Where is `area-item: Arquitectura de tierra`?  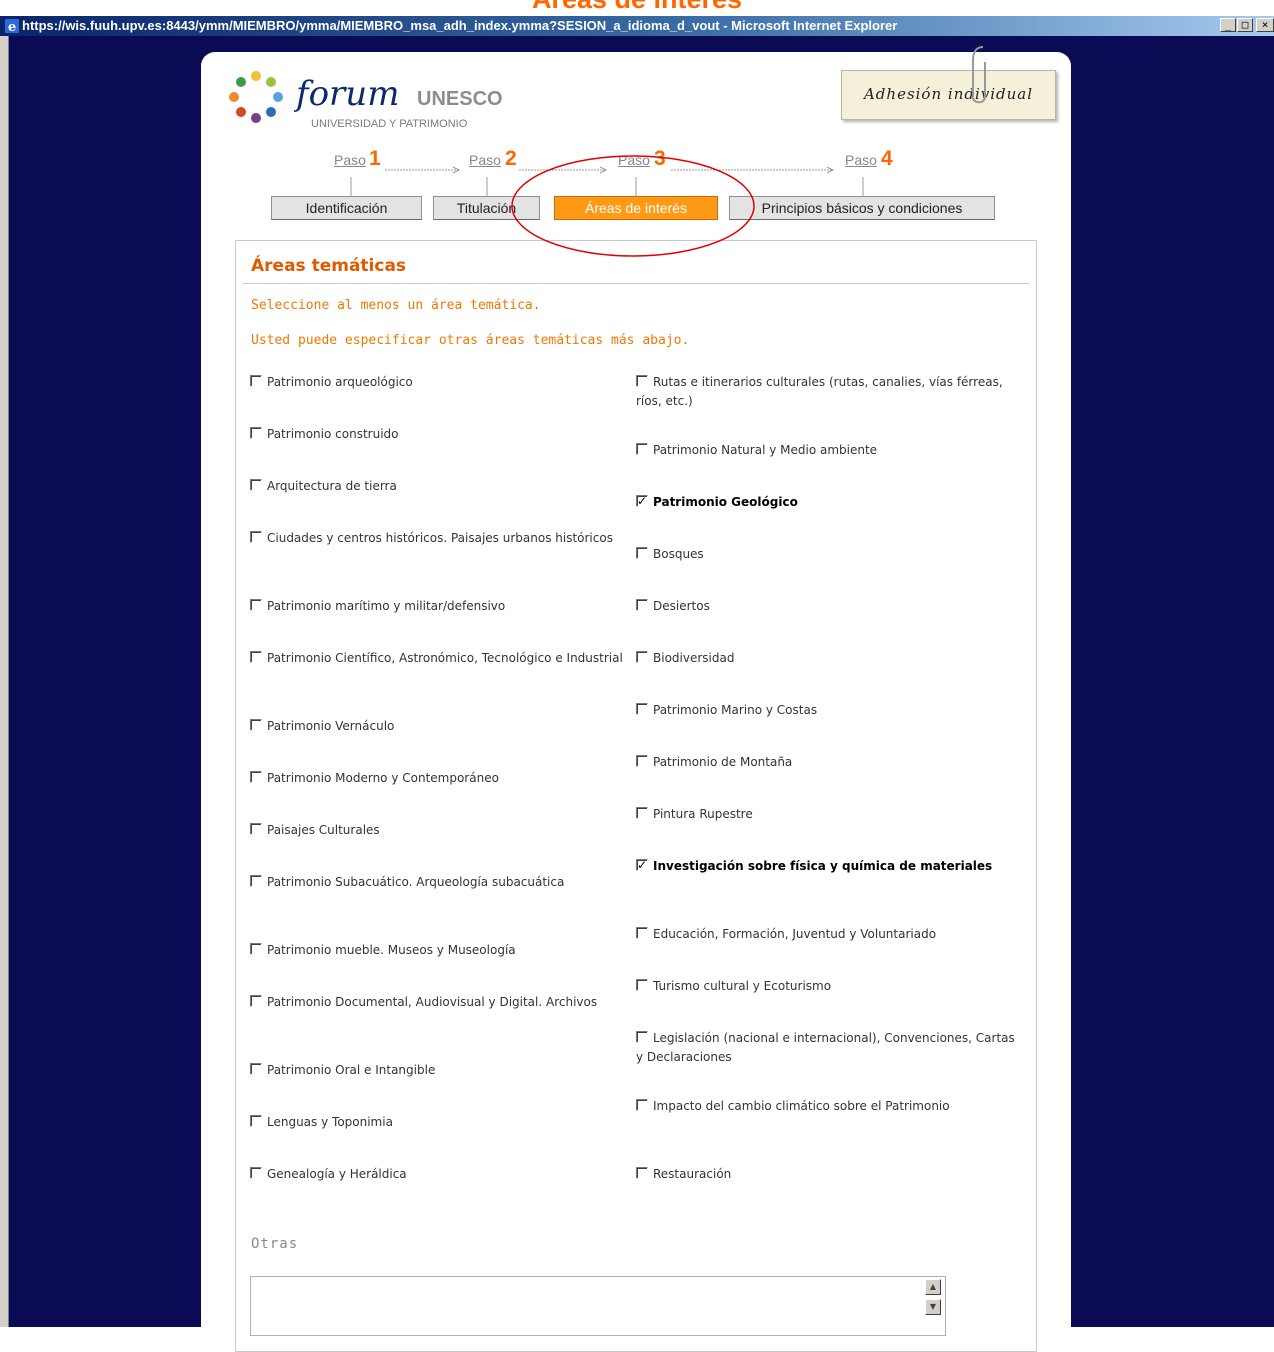
area-item: Arquitectura de tierra is located at coordinates (442, 486).